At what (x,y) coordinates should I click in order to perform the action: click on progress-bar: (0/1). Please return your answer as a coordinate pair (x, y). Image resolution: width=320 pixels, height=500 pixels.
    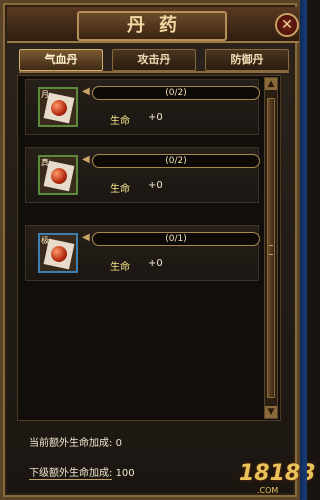
    Looking at the image, I should click on (176, 239).